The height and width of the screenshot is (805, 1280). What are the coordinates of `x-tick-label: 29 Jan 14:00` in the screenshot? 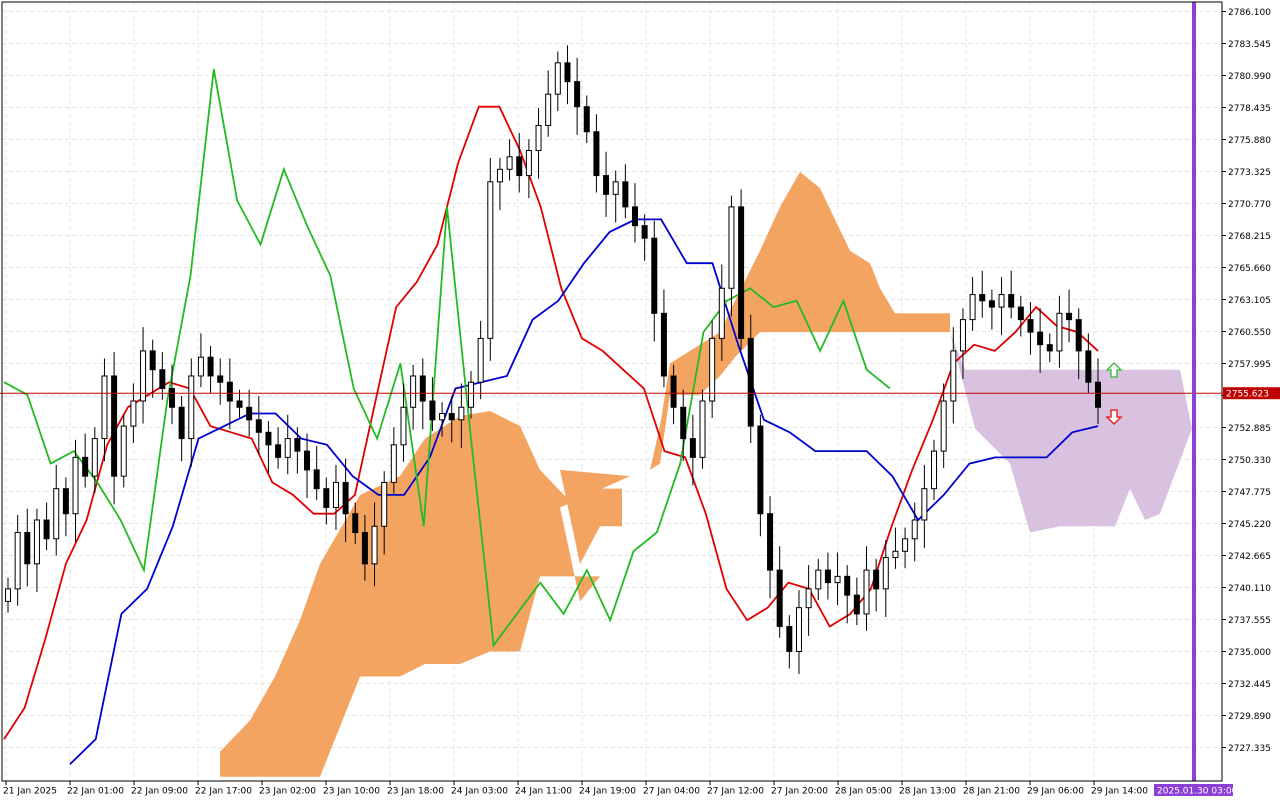 It's located at (1119, 792).